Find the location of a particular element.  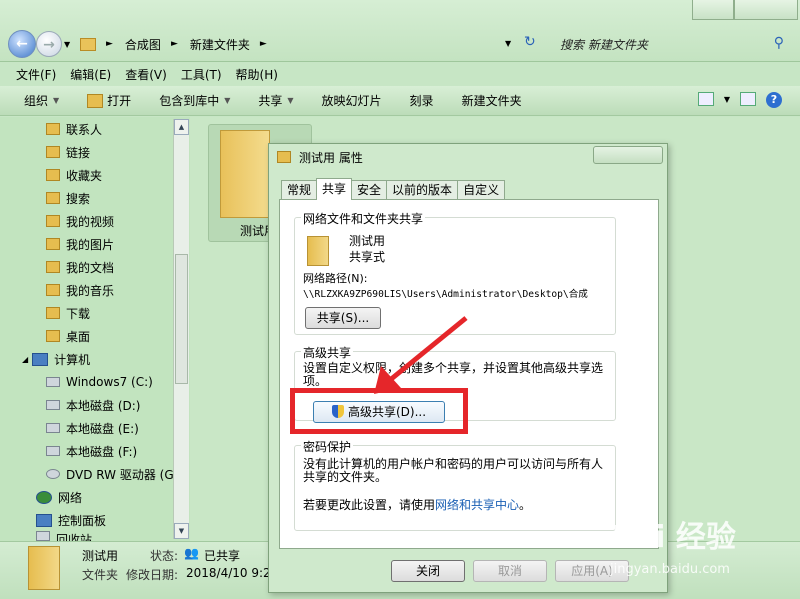

organize-button: 组织 ▼ is located at coordinates (41, 100).